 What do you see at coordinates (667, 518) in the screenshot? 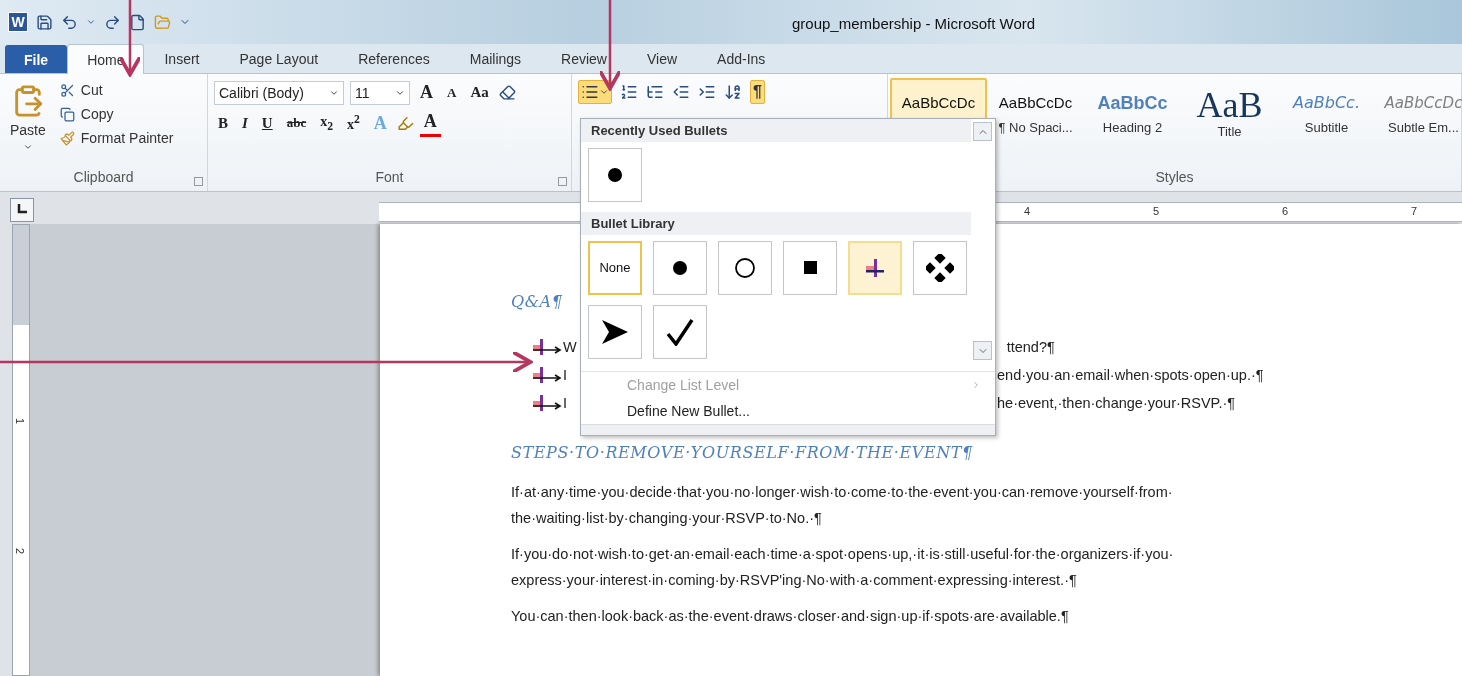
I see `paragraph-line: the·waiting·list·by·changing·your·RSVP·to·No.·¶` at bounding box center [667, 518].